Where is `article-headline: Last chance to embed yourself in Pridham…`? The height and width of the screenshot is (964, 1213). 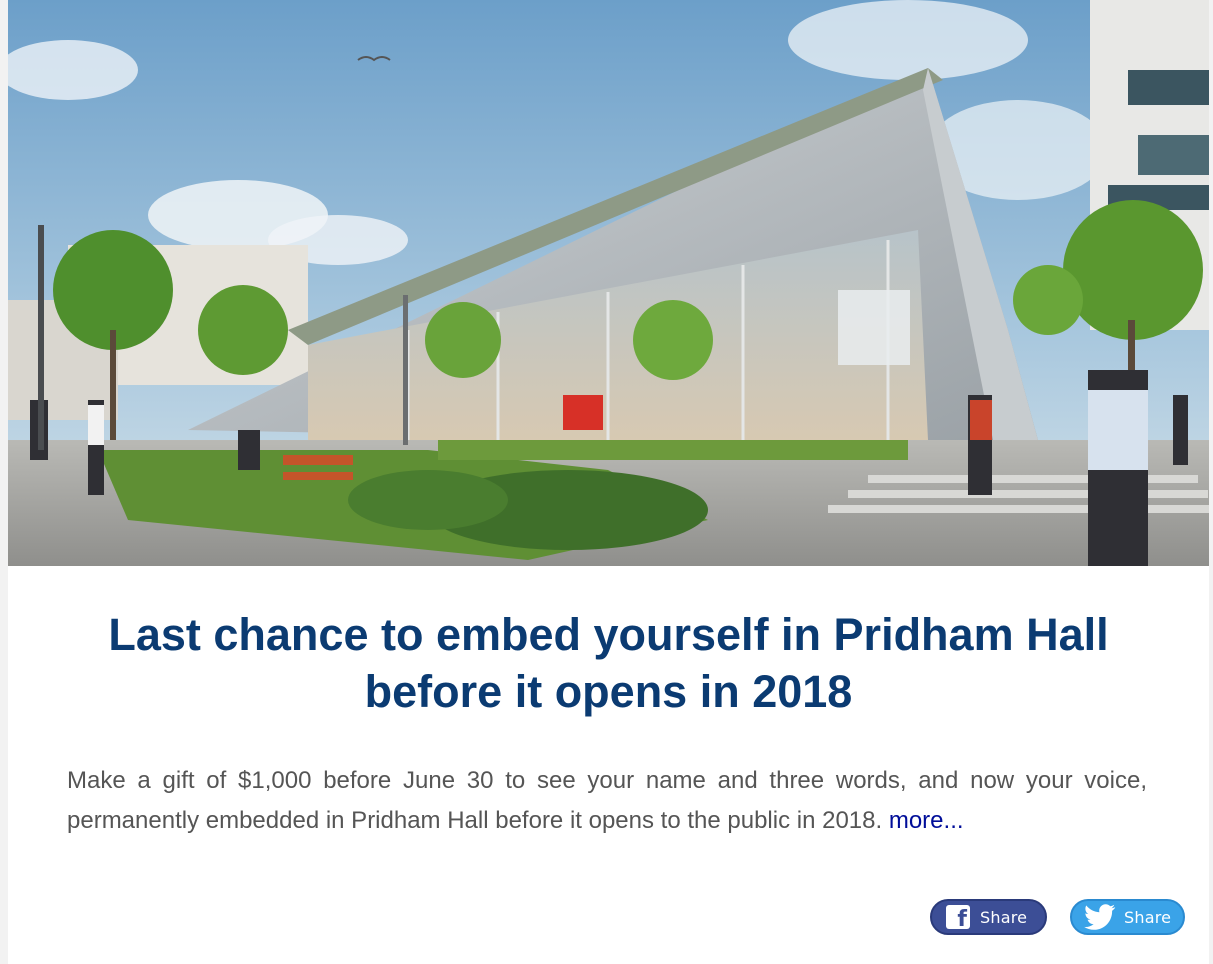
article-headline: Last chance to embed yourself in Pridham… is located at coordinates (608, 663).